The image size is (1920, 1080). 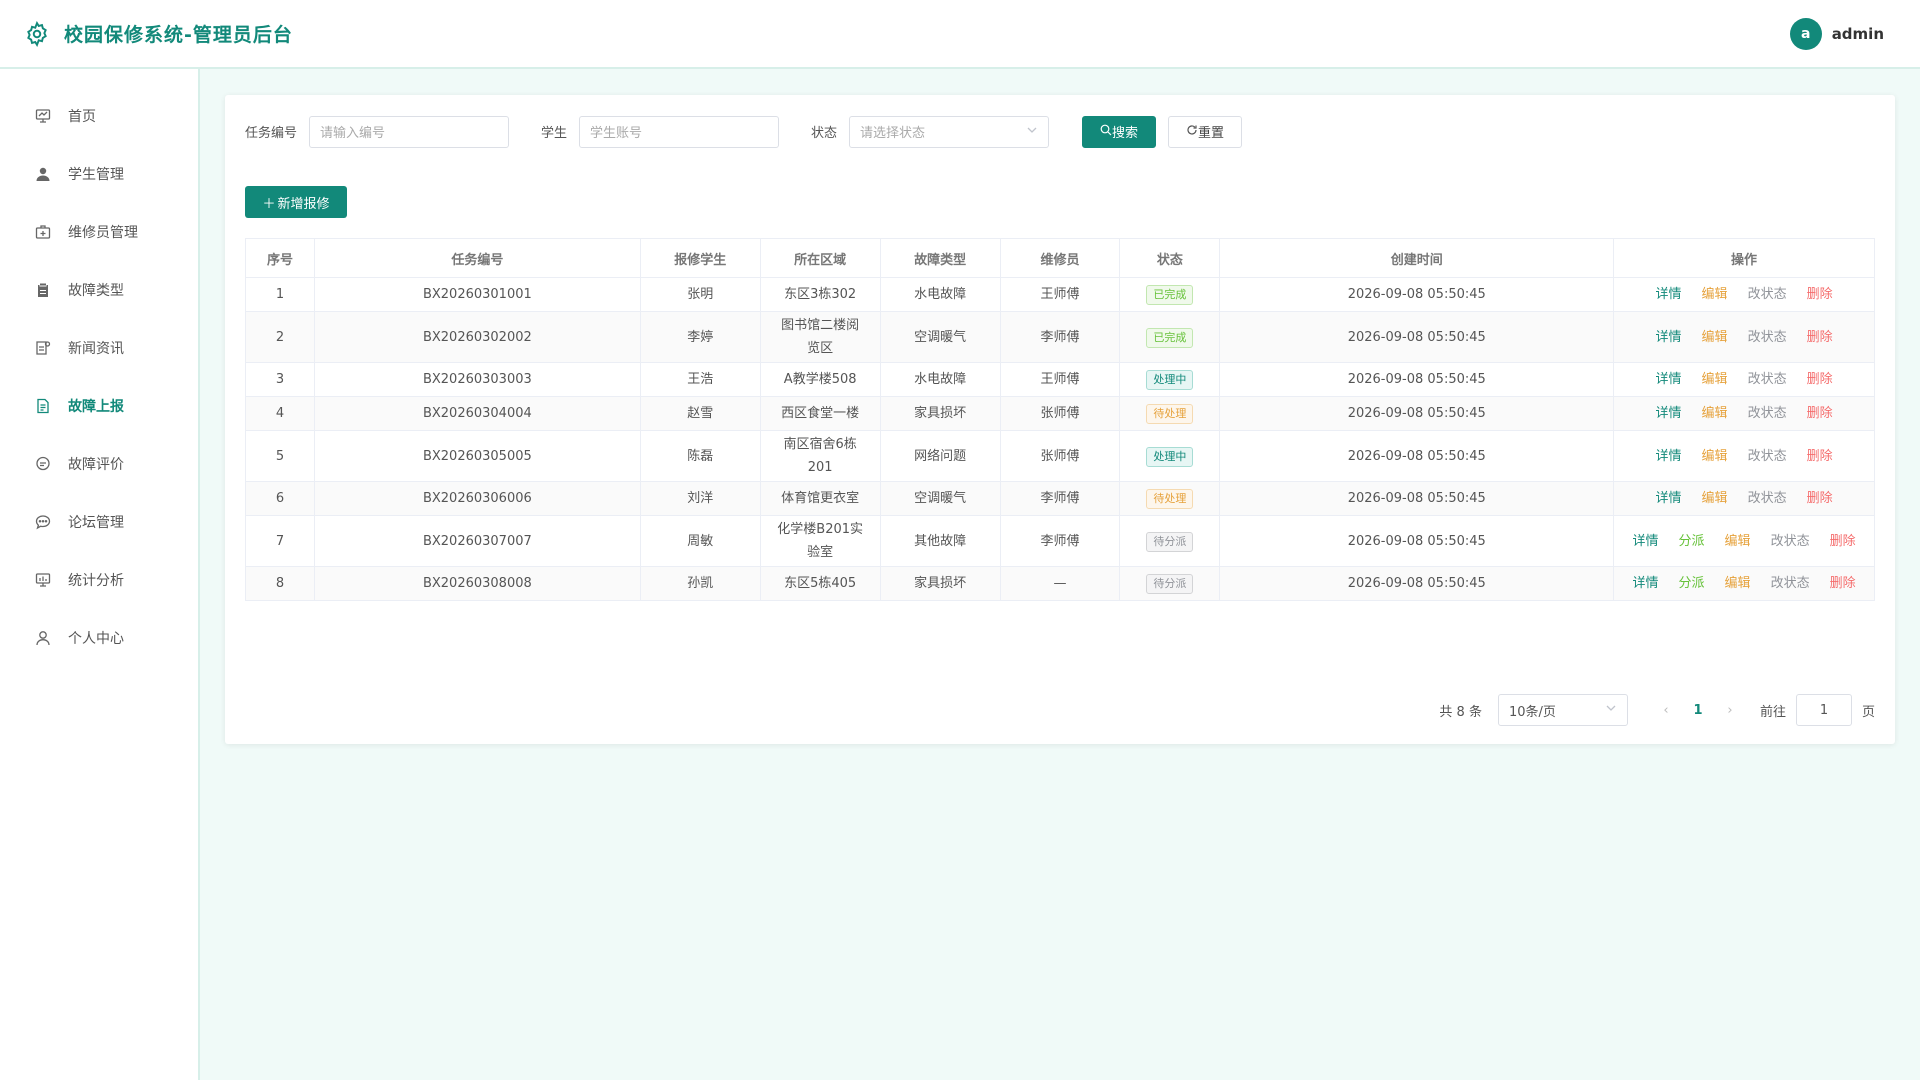 I want to click on col-fault-type: 故障类型, so click(x=940, y=258).